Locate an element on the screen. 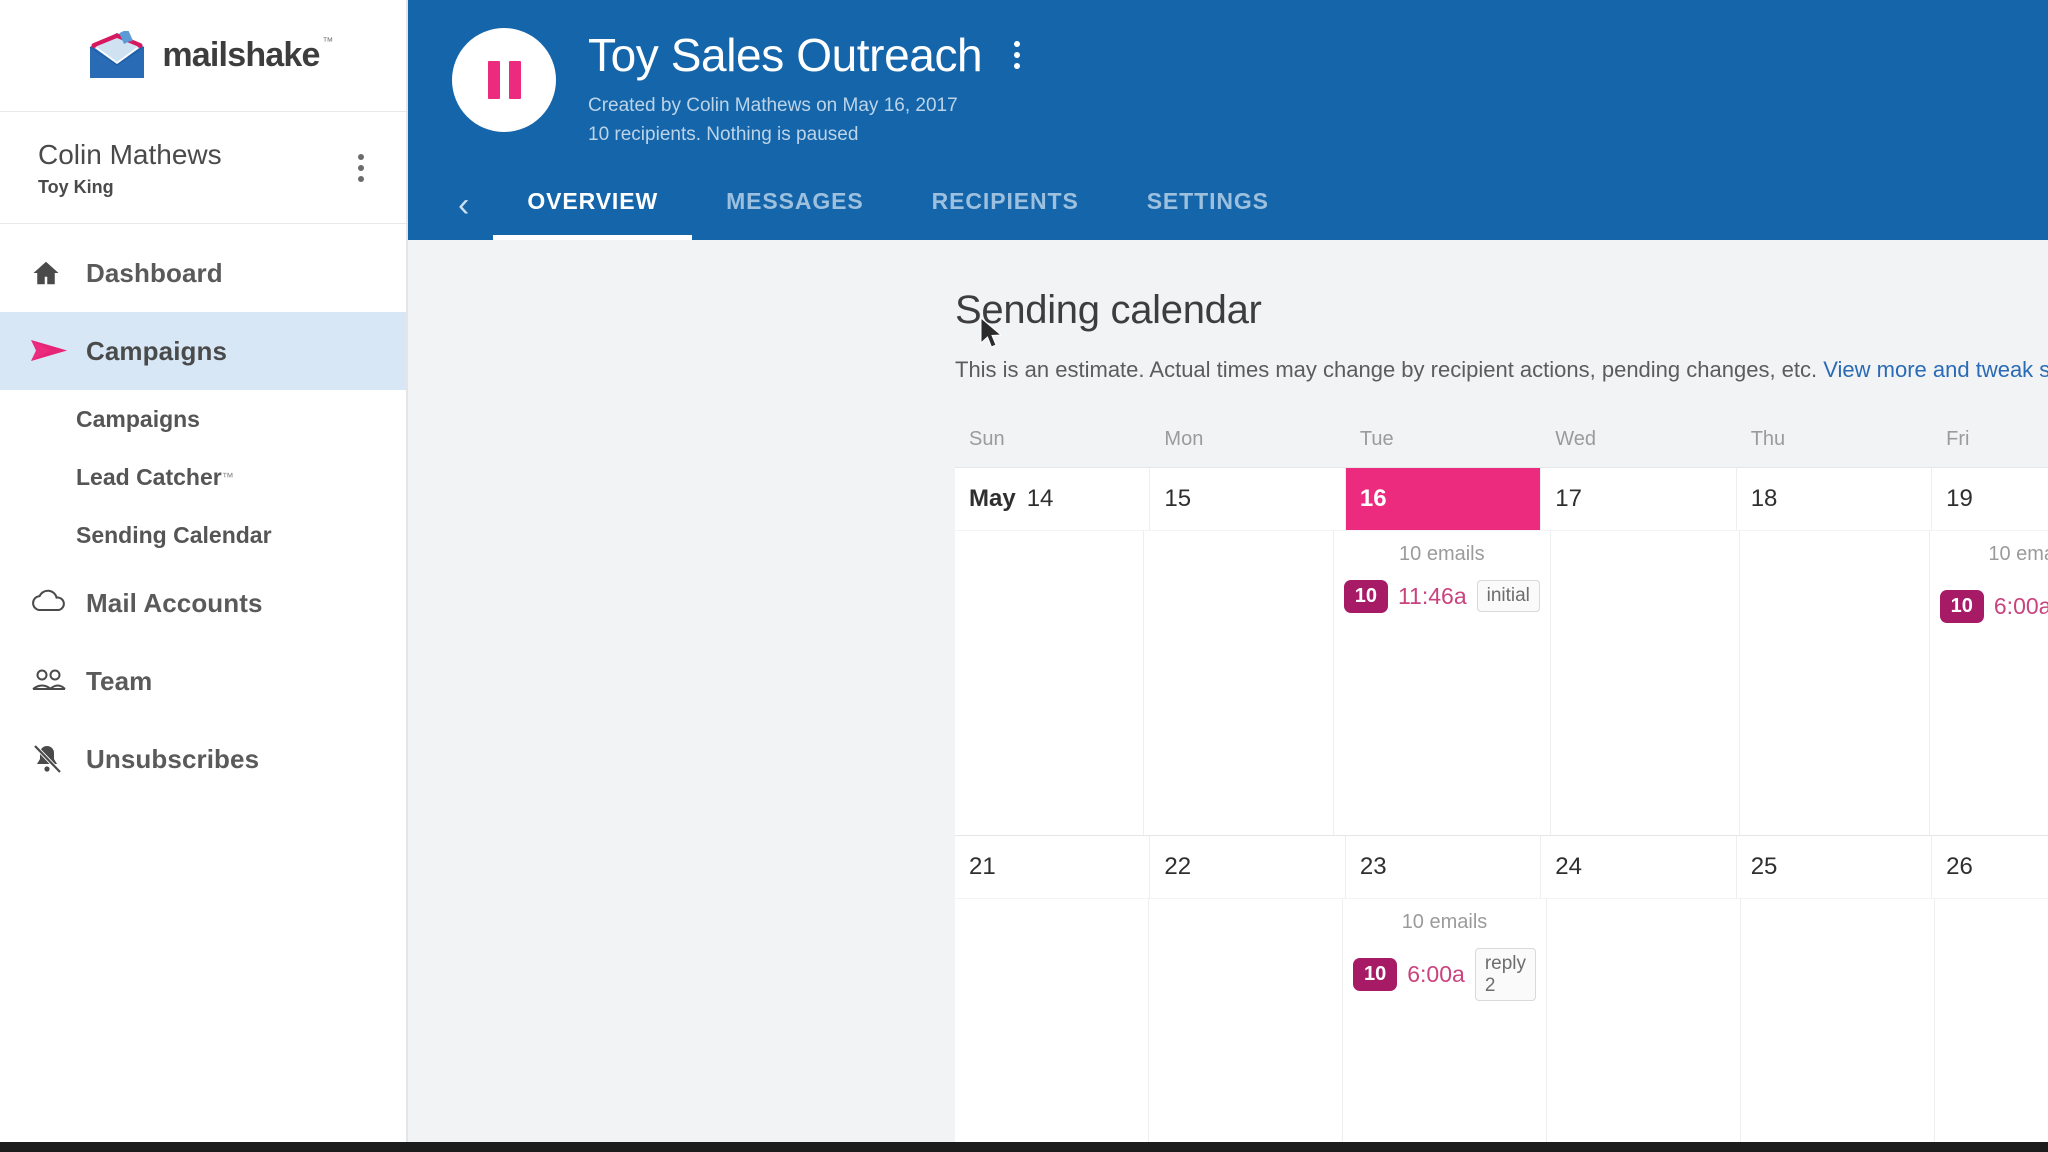  sidebar-item-dashboard: Dashboard is located at coordinates (203, 273).